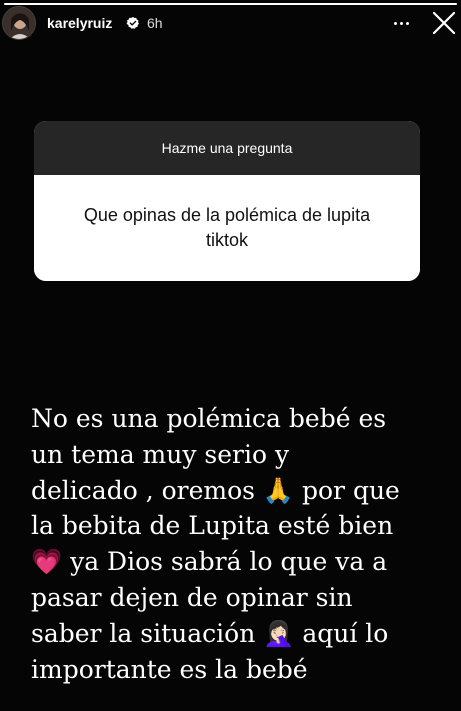 The width and height of the screenshot is (461, 711). Describe the element at coordinates (230, 24) in the screenshot. I see `story-header: karelyruiz 6h` at that location.